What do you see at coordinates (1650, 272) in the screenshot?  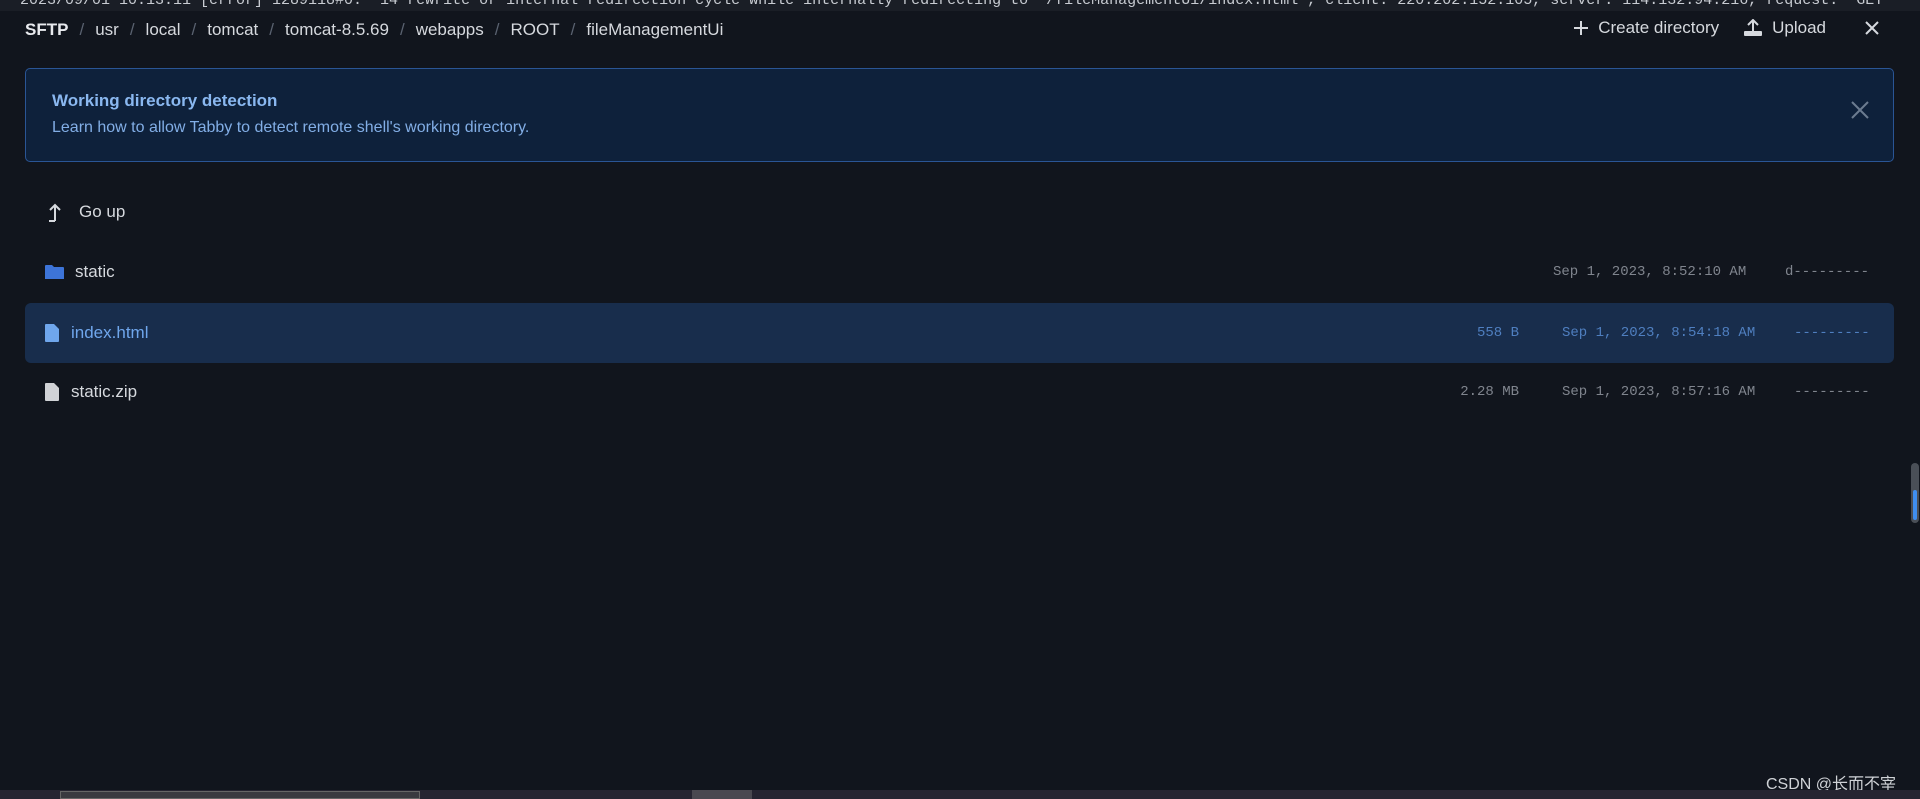 I see `file-modified: Sep 1, 2023, 8:52:10 AM` at bounding box center [1650, 272].